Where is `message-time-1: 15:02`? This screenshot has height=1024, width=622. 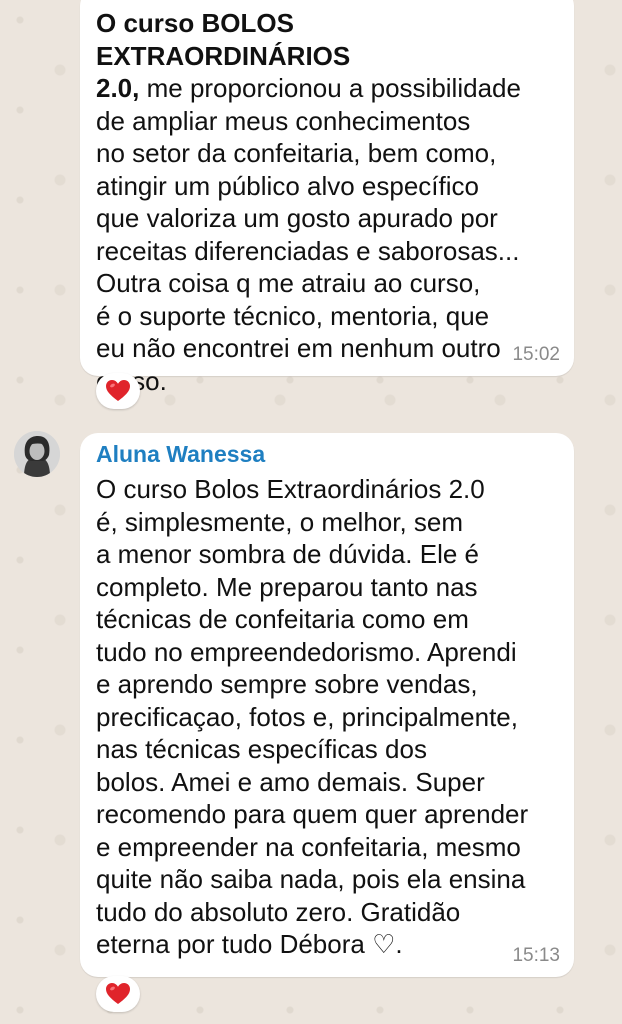
message-time-1: 15:02 is located at coordinates (536, 354).